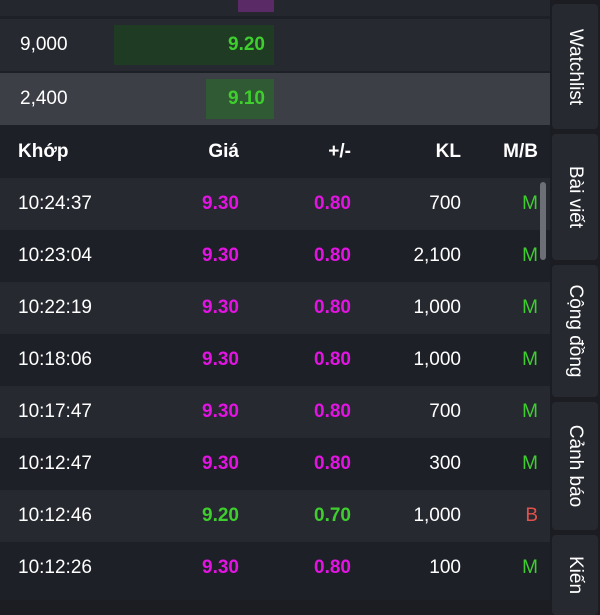 This screenshot has height=615, width=600. I want to click on depth-price: 9.20, so click(246, 44).